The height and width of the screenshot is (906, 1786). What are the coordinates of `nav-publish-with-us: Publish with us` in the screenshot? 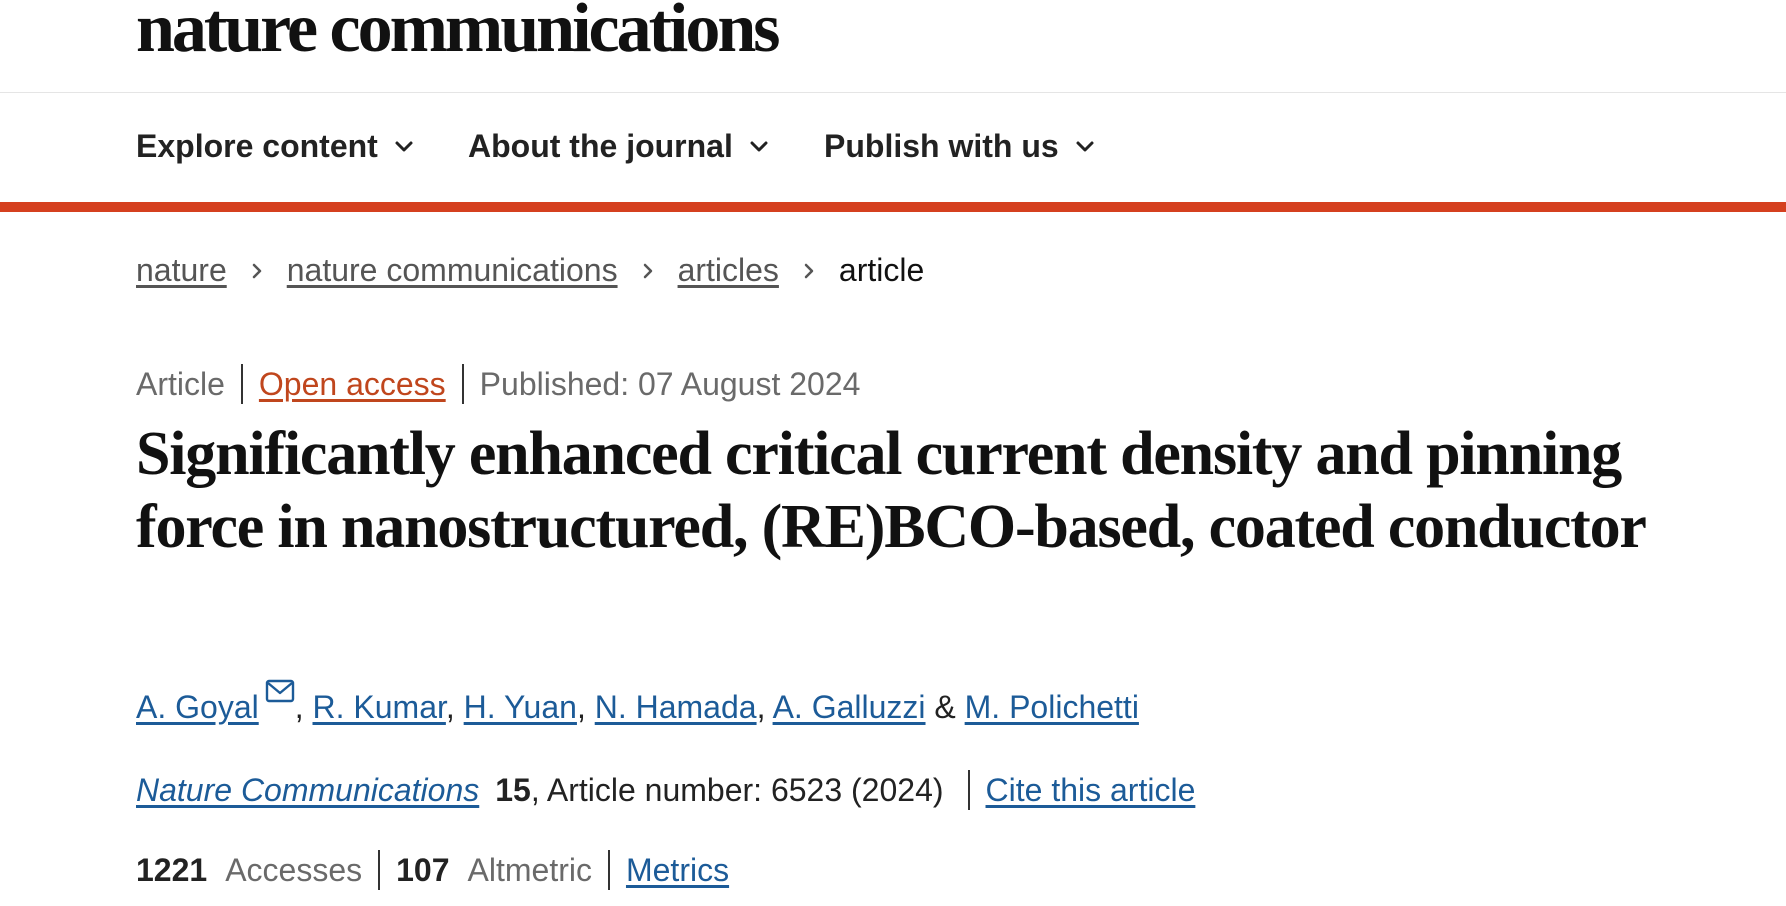 It's located at (960, 146).